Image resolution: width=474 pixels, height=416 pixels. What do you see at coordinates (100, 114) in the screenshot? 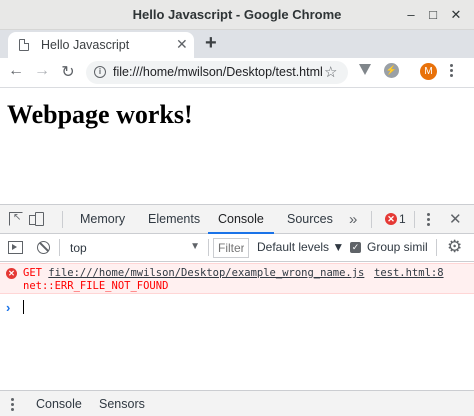
I see `page-heading: Webpage works!` at bounding box center [100, 114].